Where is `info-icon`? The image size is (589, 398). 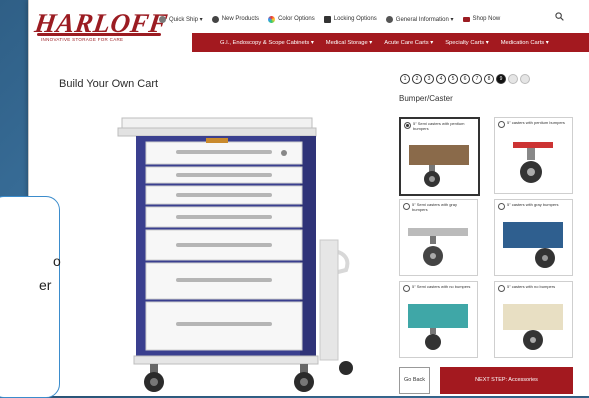 info-icon is located at coordinates (389, 19).